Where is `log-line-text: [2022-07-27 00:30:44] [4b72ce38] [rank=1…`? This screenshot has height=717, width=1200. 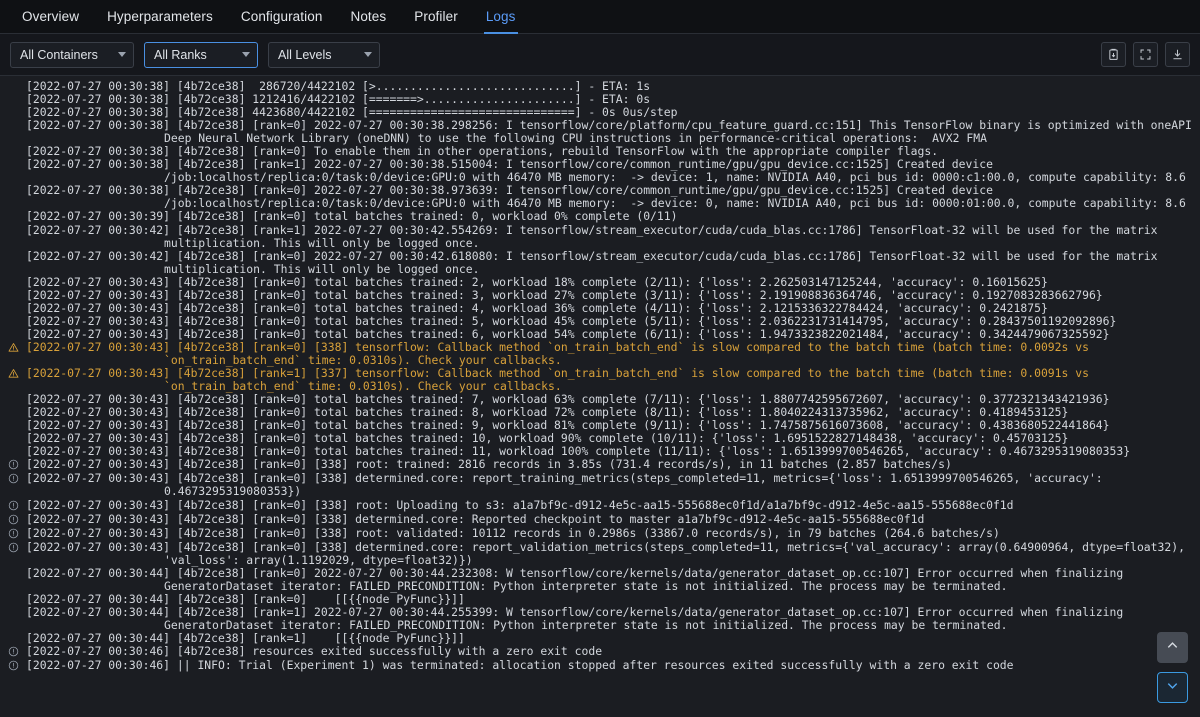 log-line-text: [2022-07-27 00:30:44] [4b72ce38] [rank=1… is located at coordinates (578, 618).